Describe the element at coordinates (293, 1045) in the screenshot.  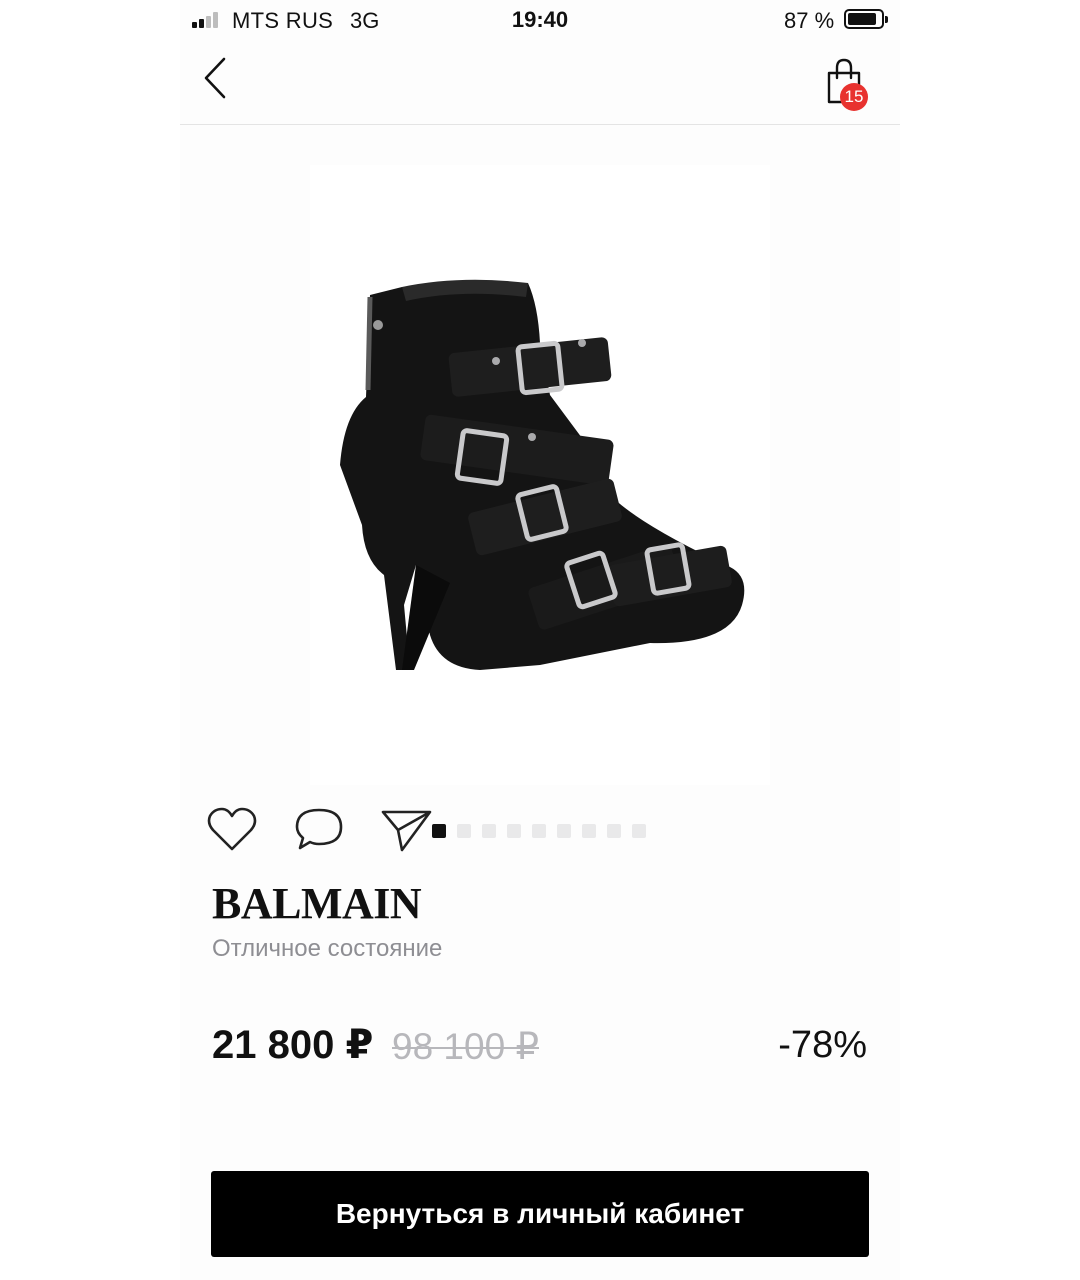
I see `current-price: 21 800 ₽` at that location.